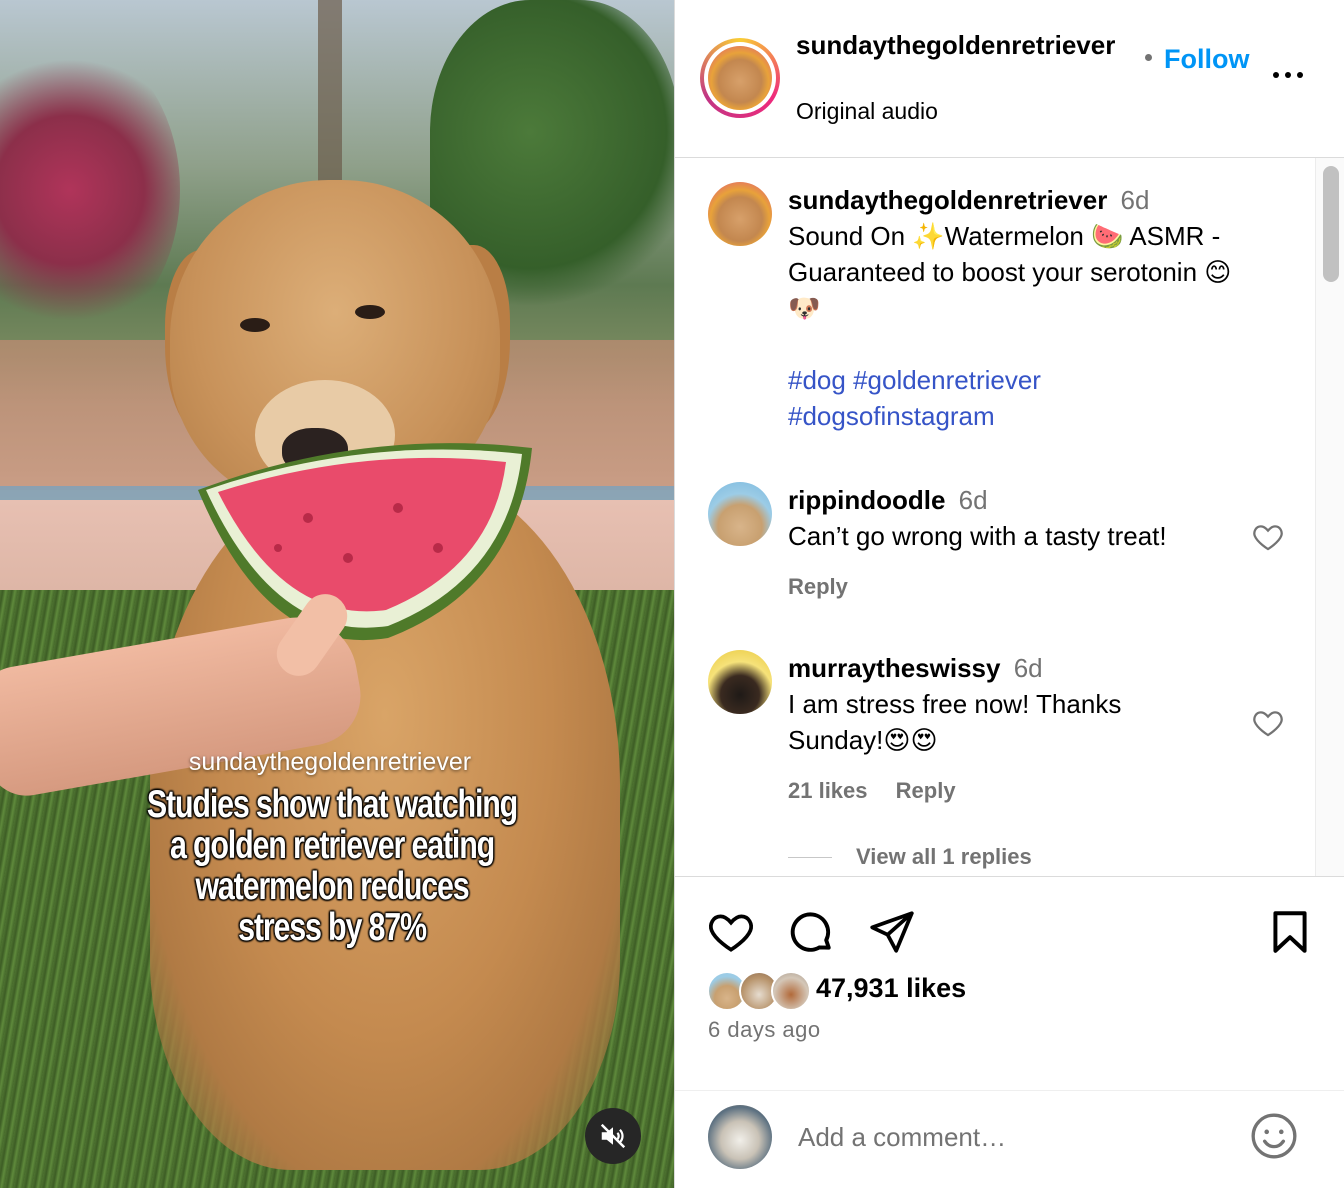 The height and width of the screenshot is (1188, 1344). What do you see at coordinates (947, 200) in the screenshot?
I see `caption-username: sundaythegoldenretriever` at bounding box center [947, 200].